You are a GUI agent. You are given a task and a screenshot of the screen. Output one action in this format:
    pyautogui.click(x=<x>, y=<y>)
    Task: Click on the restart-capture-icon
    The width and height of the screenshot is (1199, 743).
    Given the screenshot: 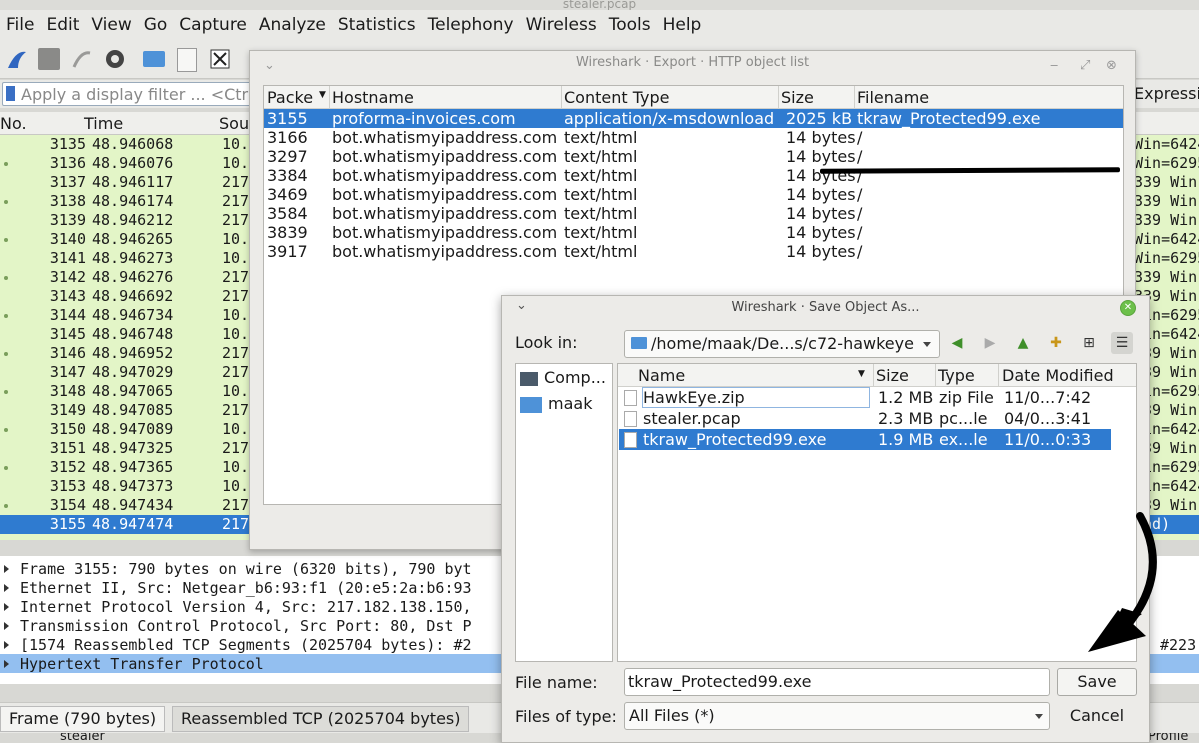 What is the action you would take?
    pyautogui.click(x=82, y=59)
    